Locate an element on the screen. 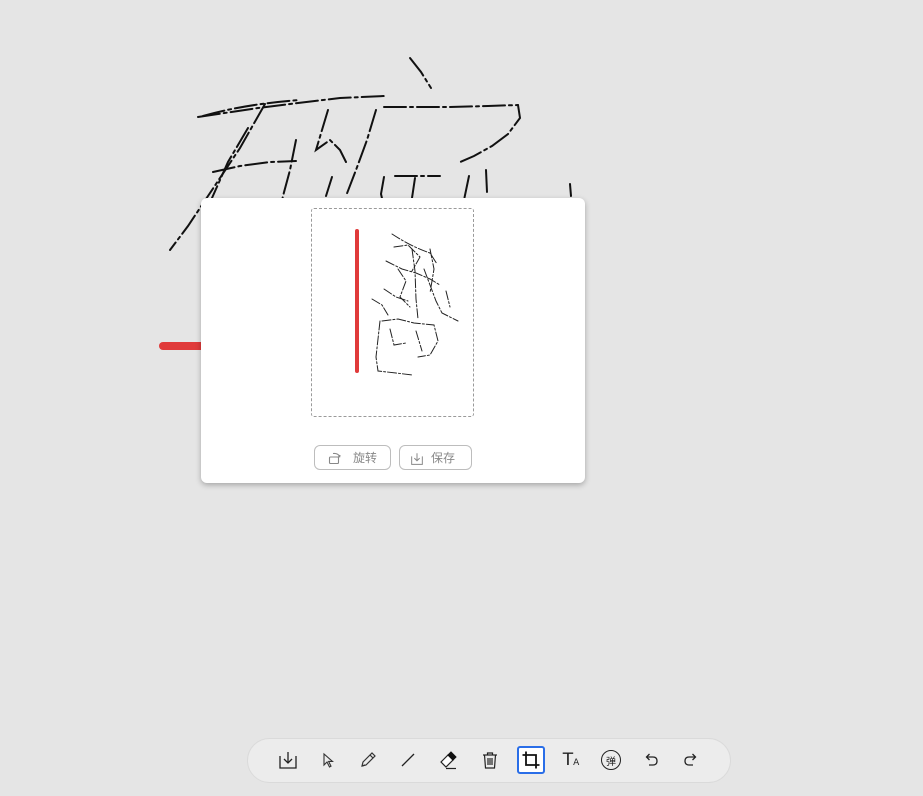  eraser-icon is located at coordinates (448, 760).